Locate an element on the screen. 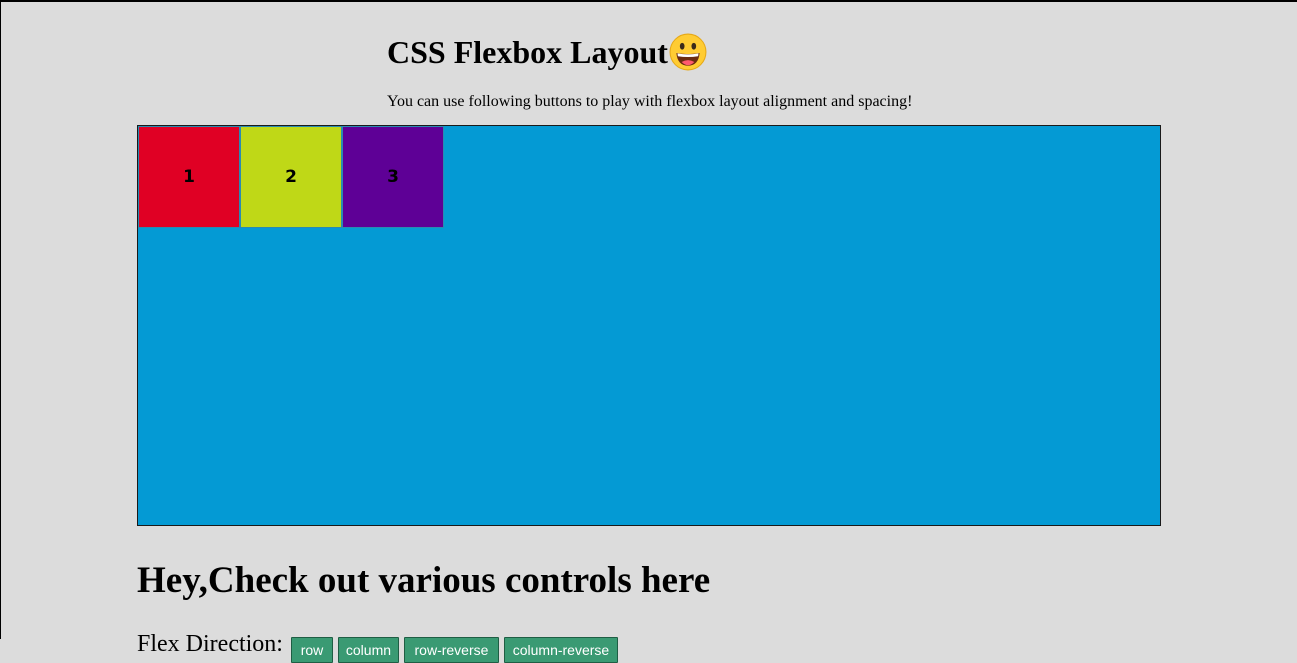  flex-item-2: 2 is located at coordinates (291, 177).